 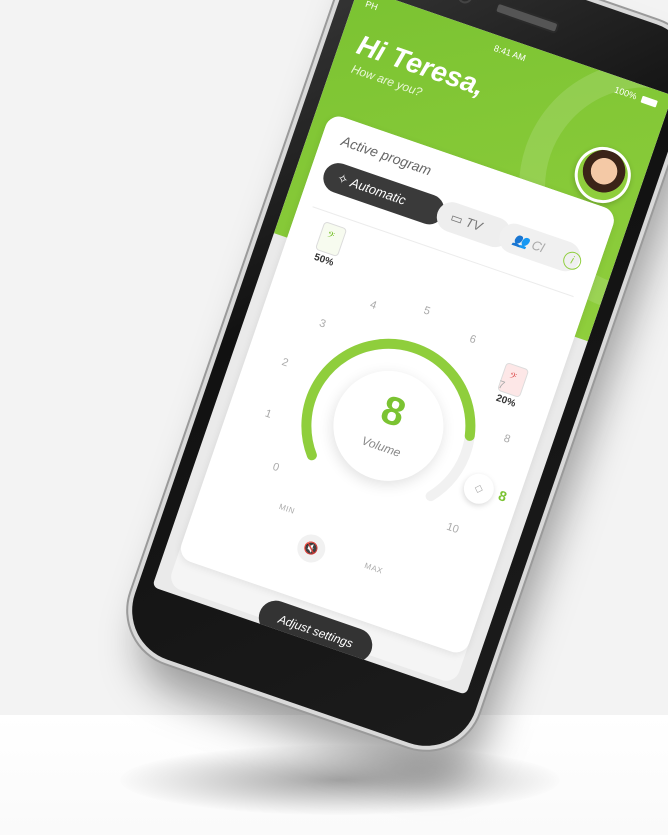 What do you see at coordinates (465, 3) in the screenshot?
I see `front-camera` at bounding box center [465, 3].